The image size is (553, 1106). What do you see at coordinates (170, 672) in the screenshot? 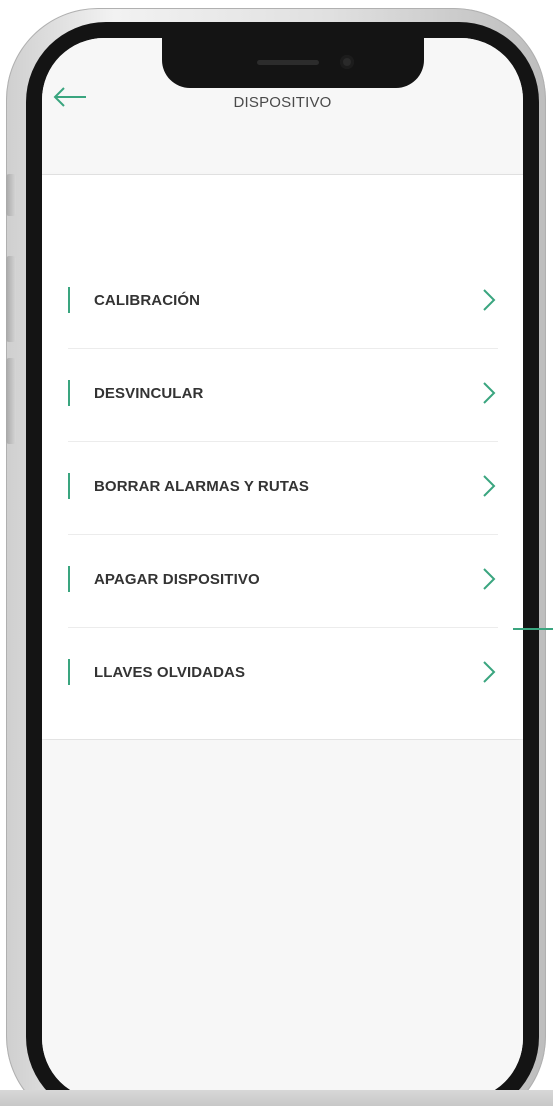
I see `menu-item-label: LLAVES OLVIDADAS` at bounding box center [170, 672].